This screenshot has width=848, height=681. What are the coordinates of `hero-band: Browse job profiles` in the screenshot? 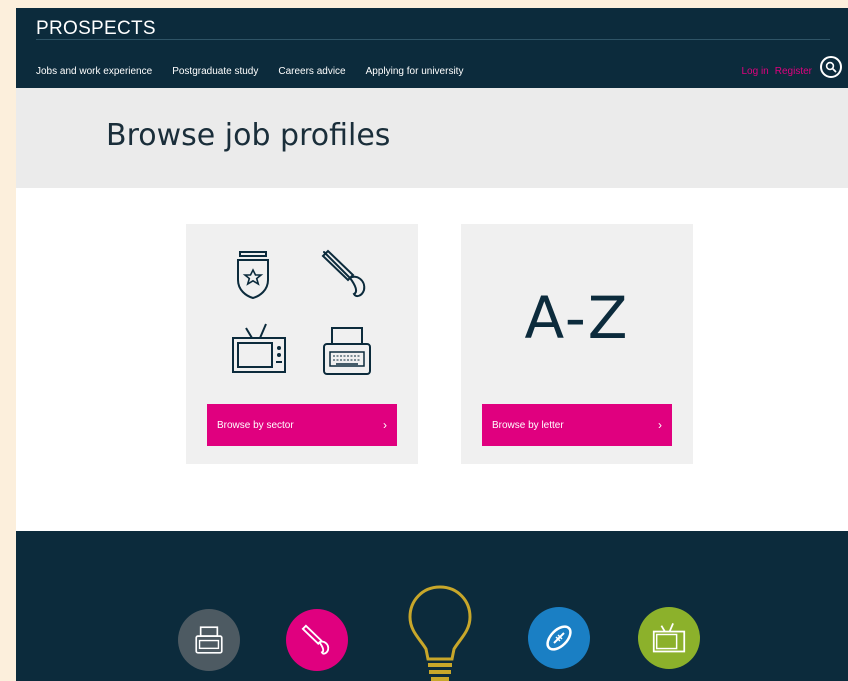 It's located at (432, 138).